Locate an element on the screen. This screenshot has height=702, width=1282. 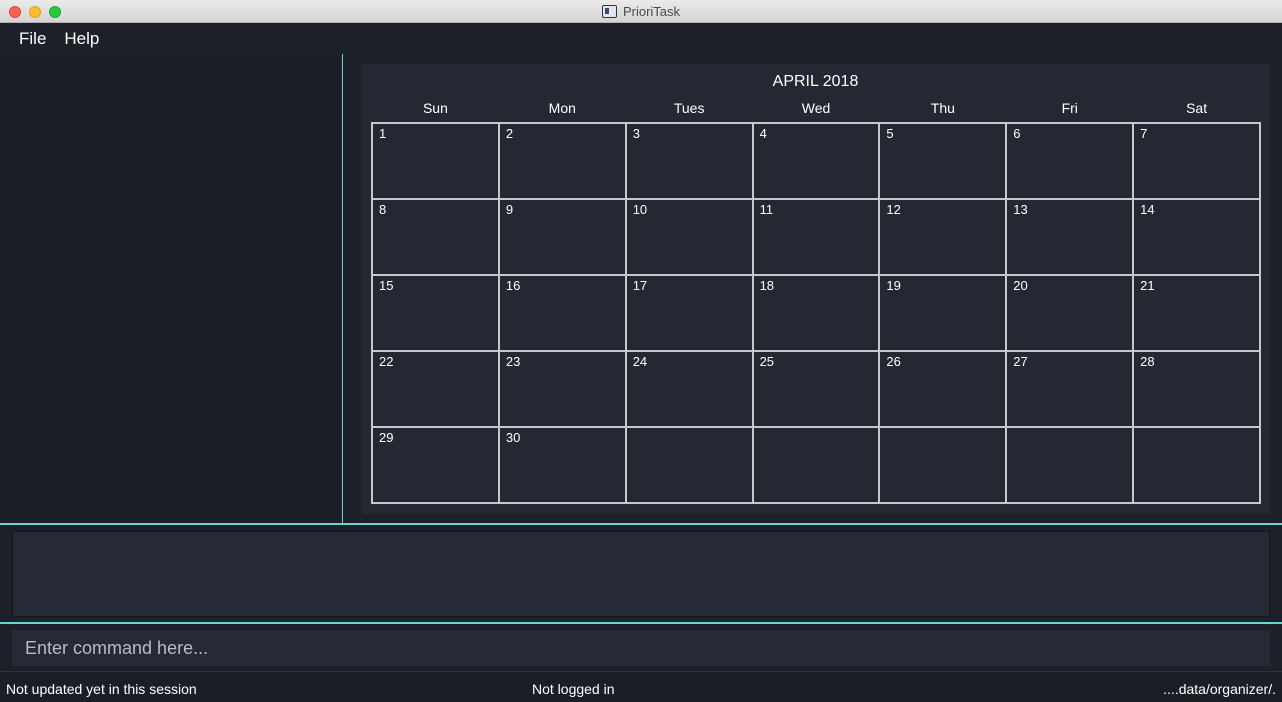
save-location: ....data/organizer/. is located at coordinates (1219, 689).